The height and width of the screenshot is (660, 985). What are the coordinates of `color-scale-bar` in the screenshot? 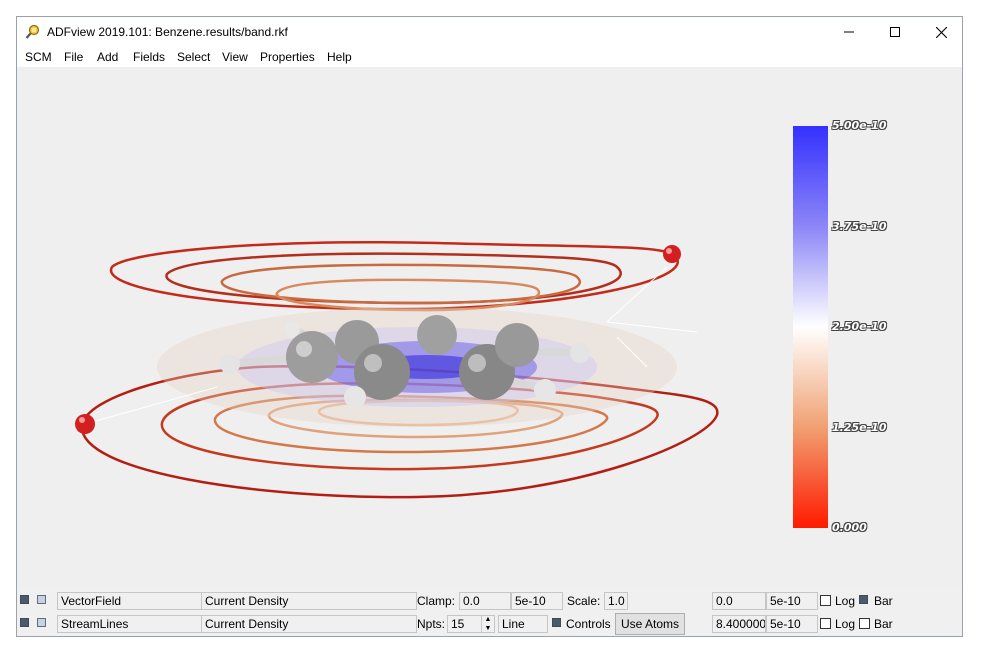 It's located at (810, 327).